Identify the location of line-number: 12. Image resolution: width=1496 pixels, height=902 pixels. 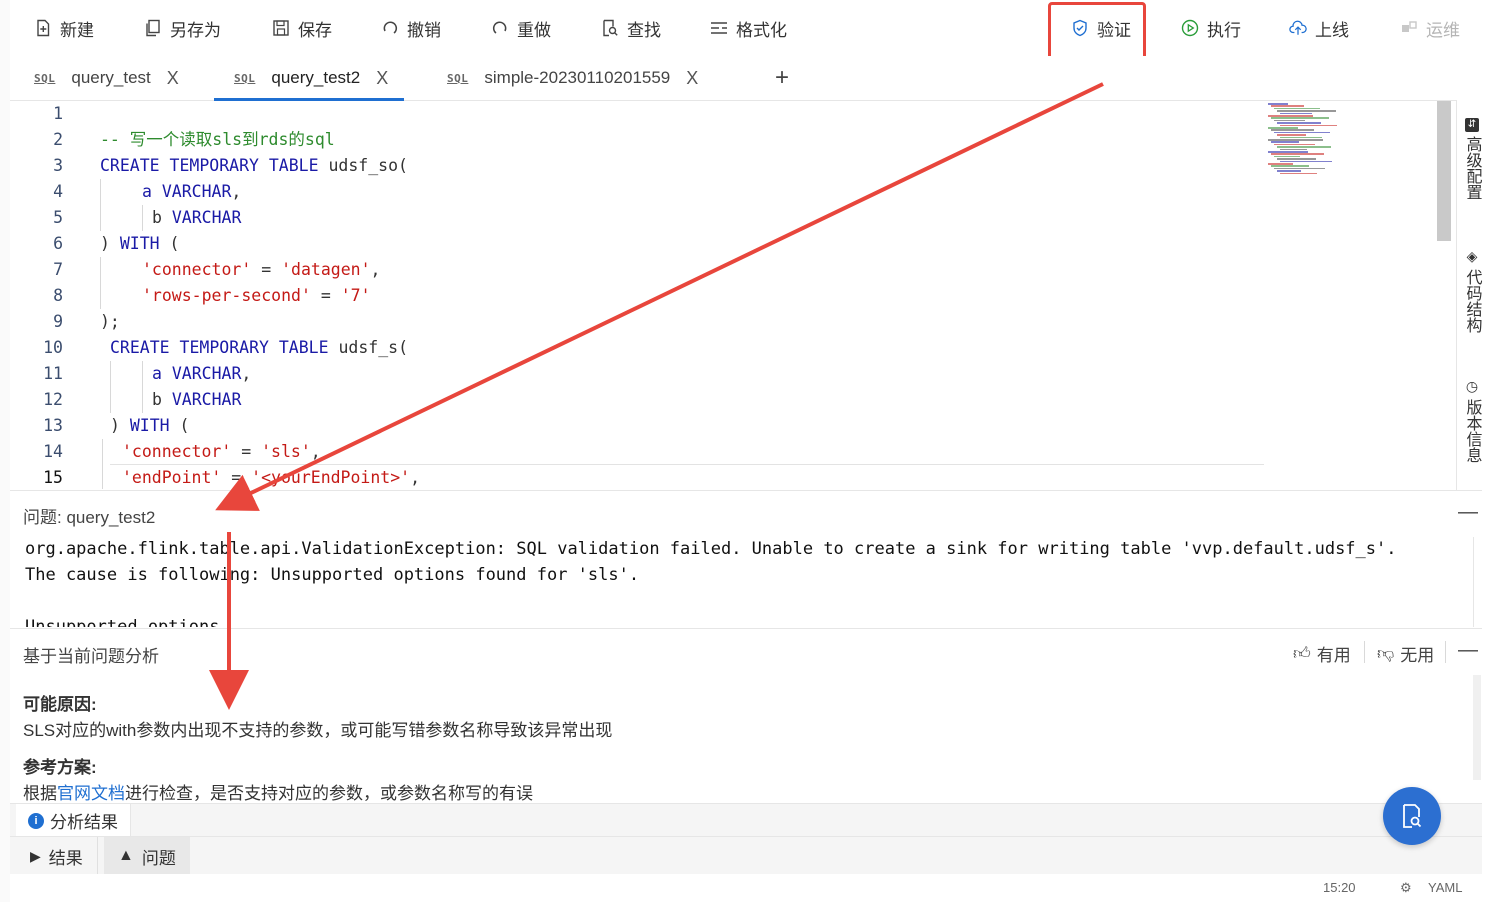
(53, 399).